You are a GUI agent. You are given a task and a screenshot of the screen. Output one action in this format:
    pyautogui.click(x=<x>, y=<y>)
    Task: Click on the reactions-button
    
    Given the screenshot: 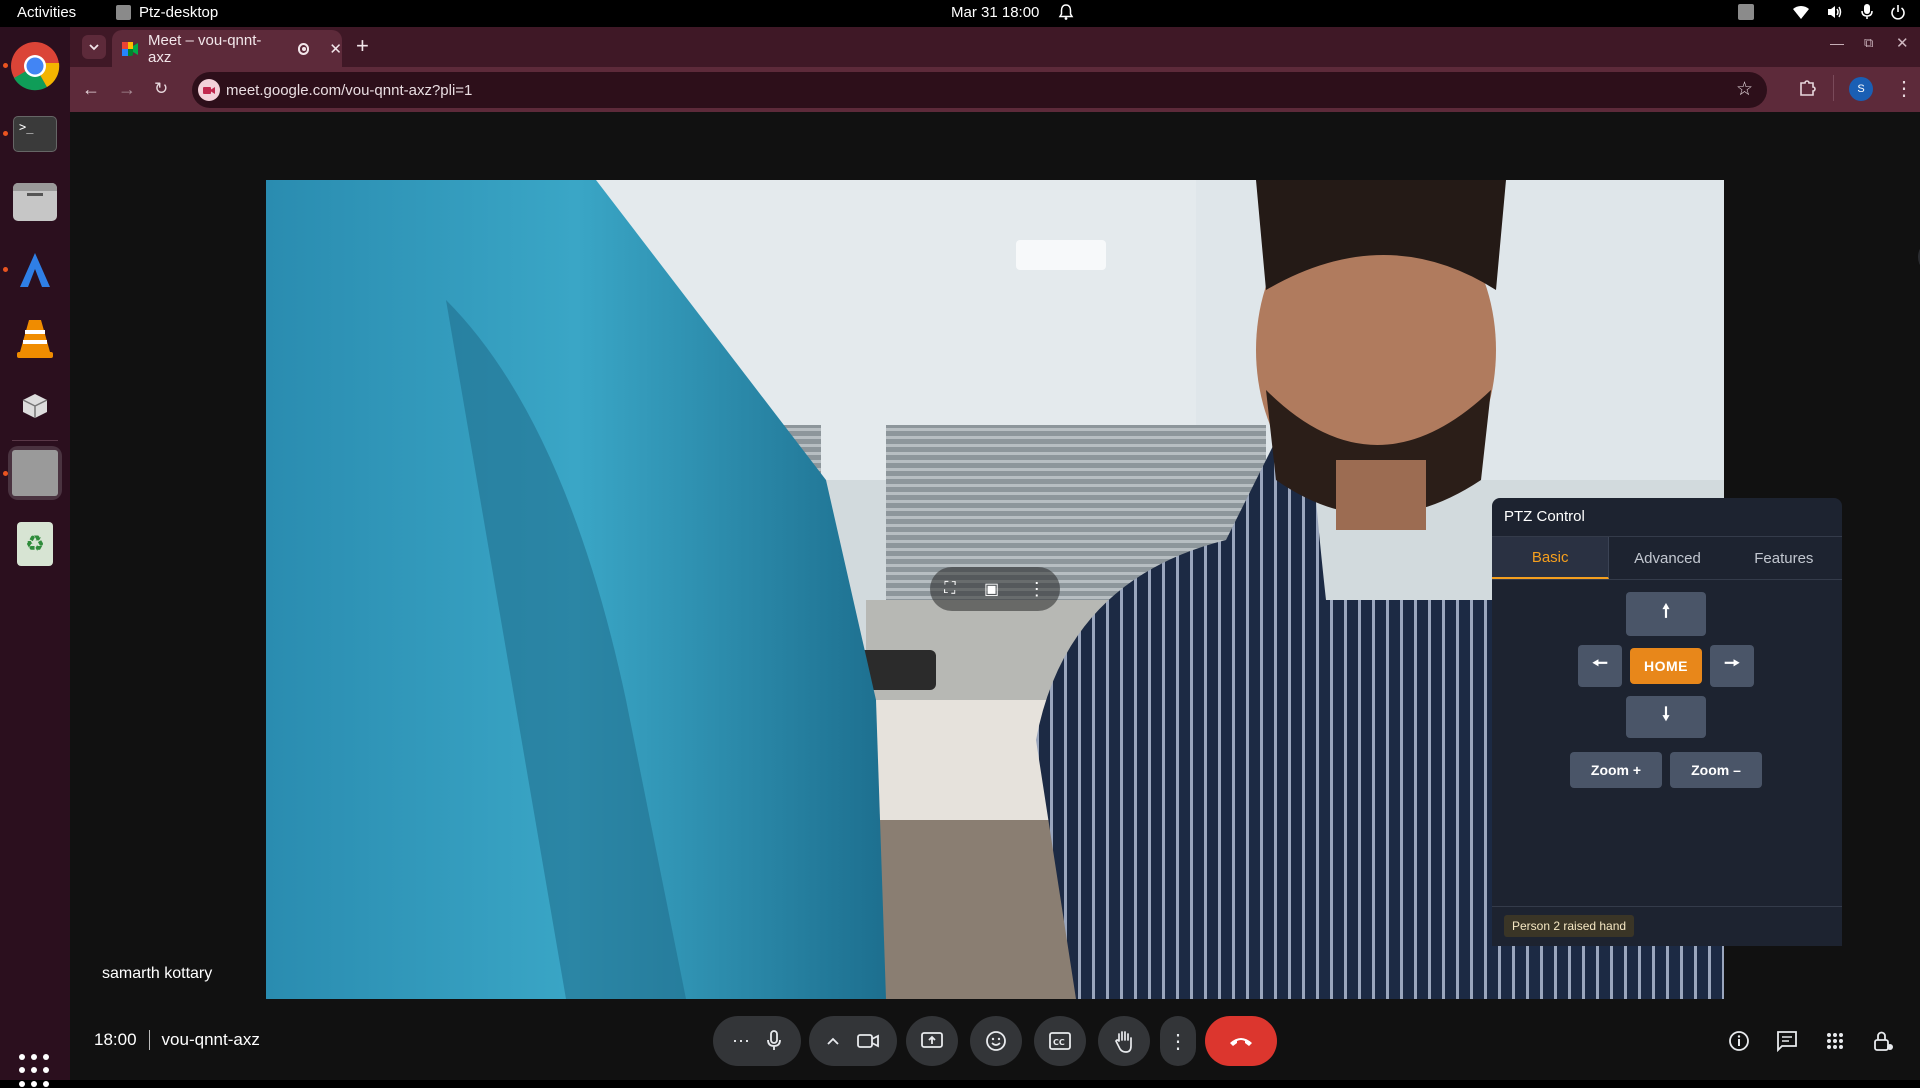 What is the action you would take?
    pyautogui.click(x=996, y=1041)
    